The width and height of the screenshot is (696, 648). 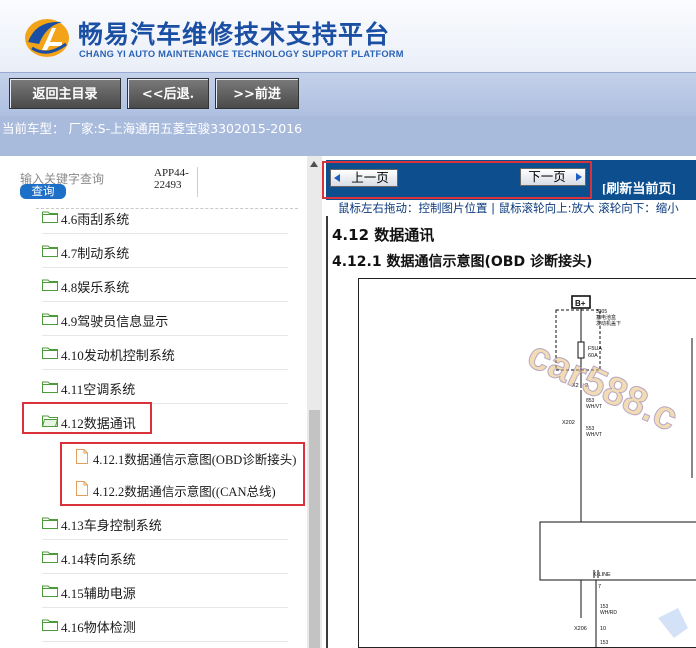 I want to click on tree-item-label: 4.11空调系统, so click(x=98, y=389).